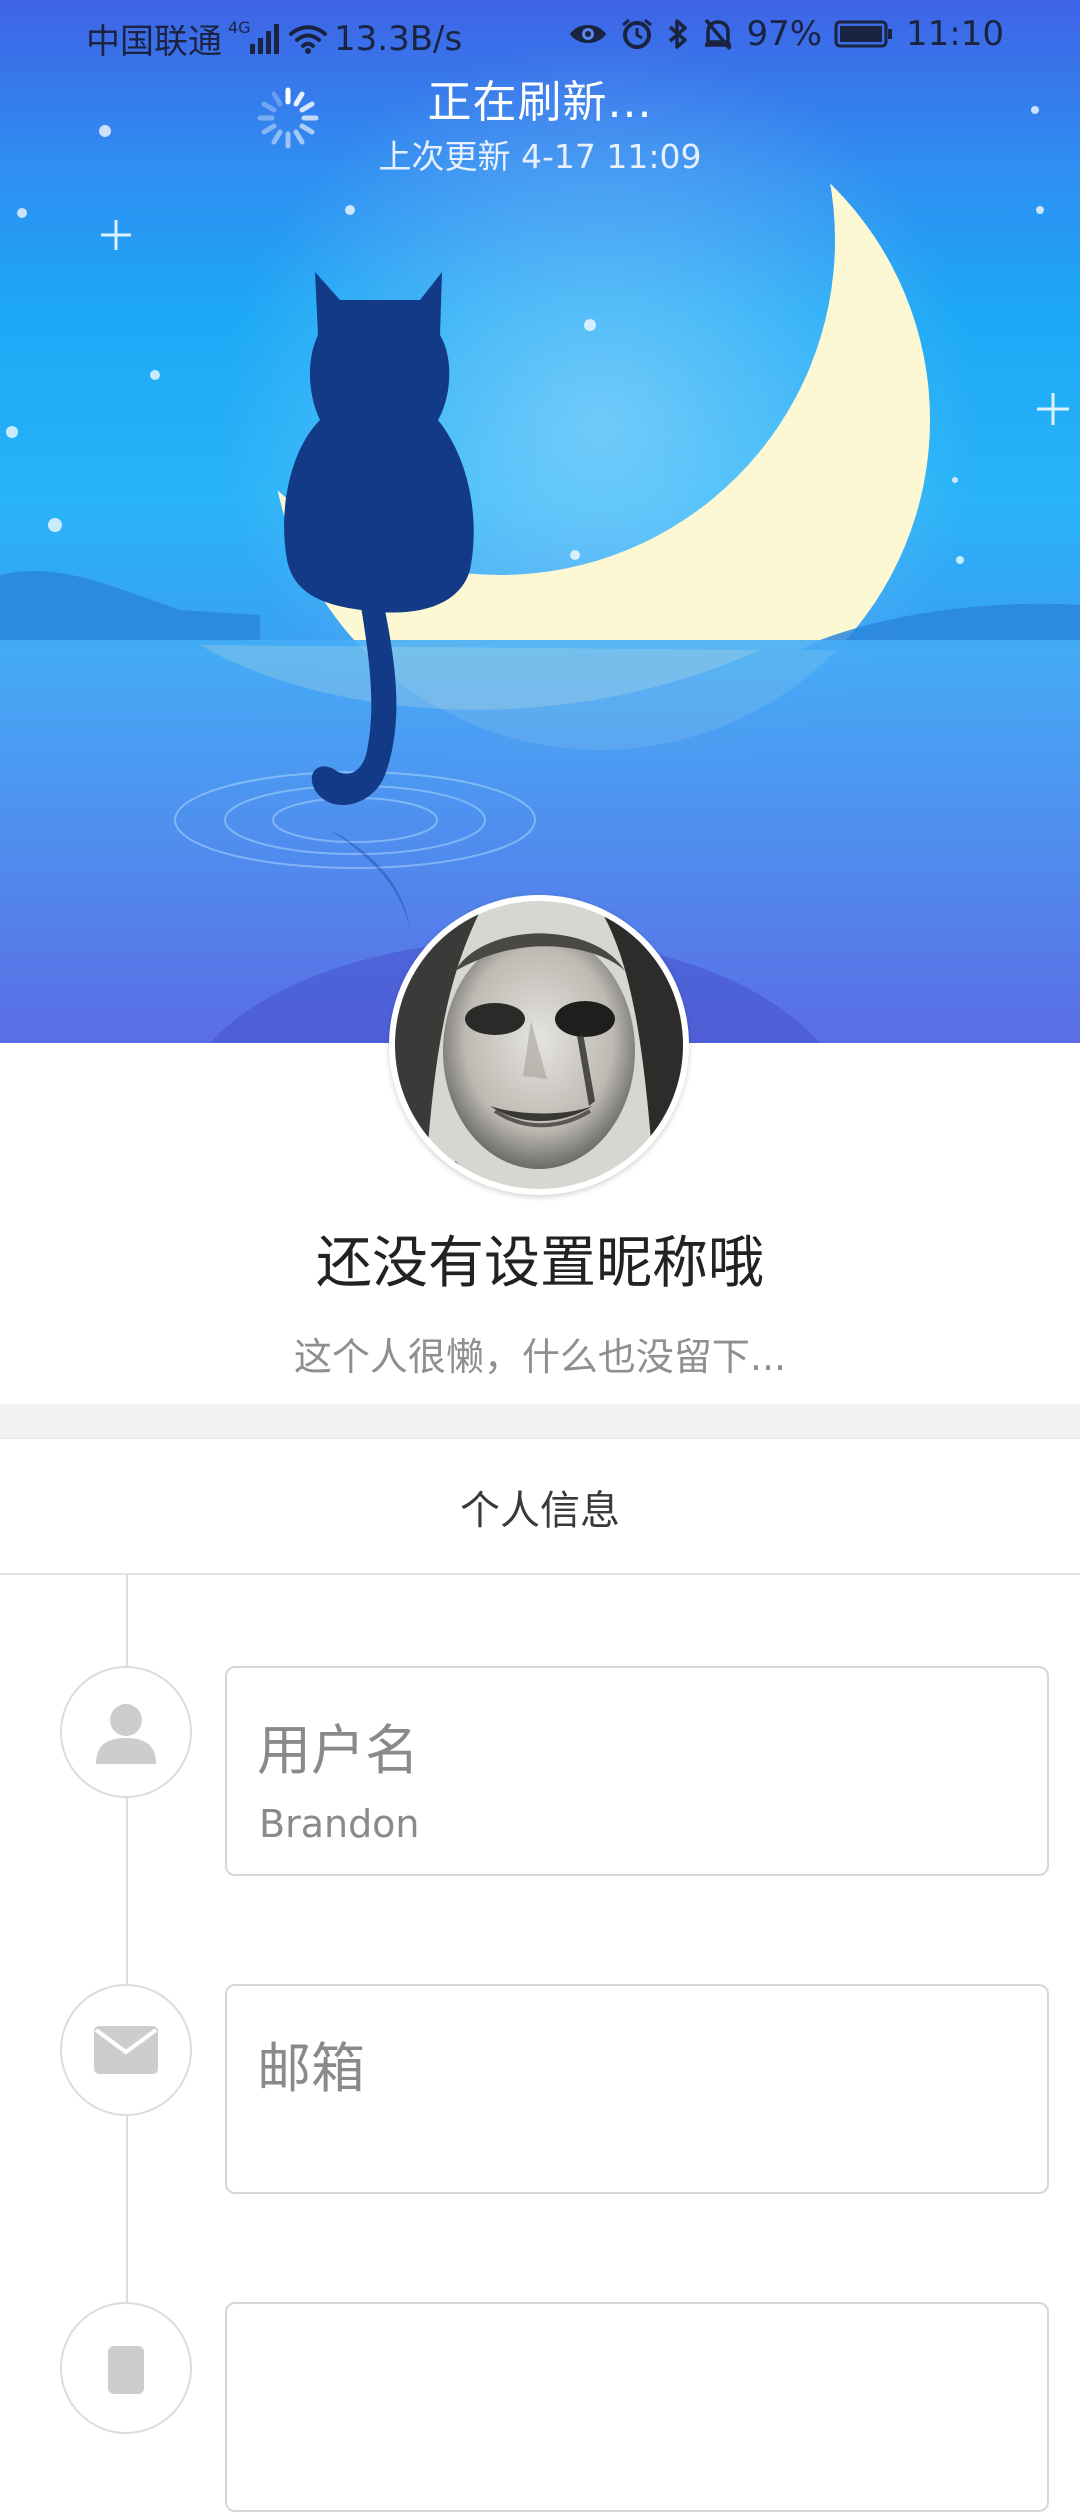 The image size is (1080, 2512). I want to click on status-bar: 中国联通 4G 13.3B/s 97% 11:10, so click(540, 36).